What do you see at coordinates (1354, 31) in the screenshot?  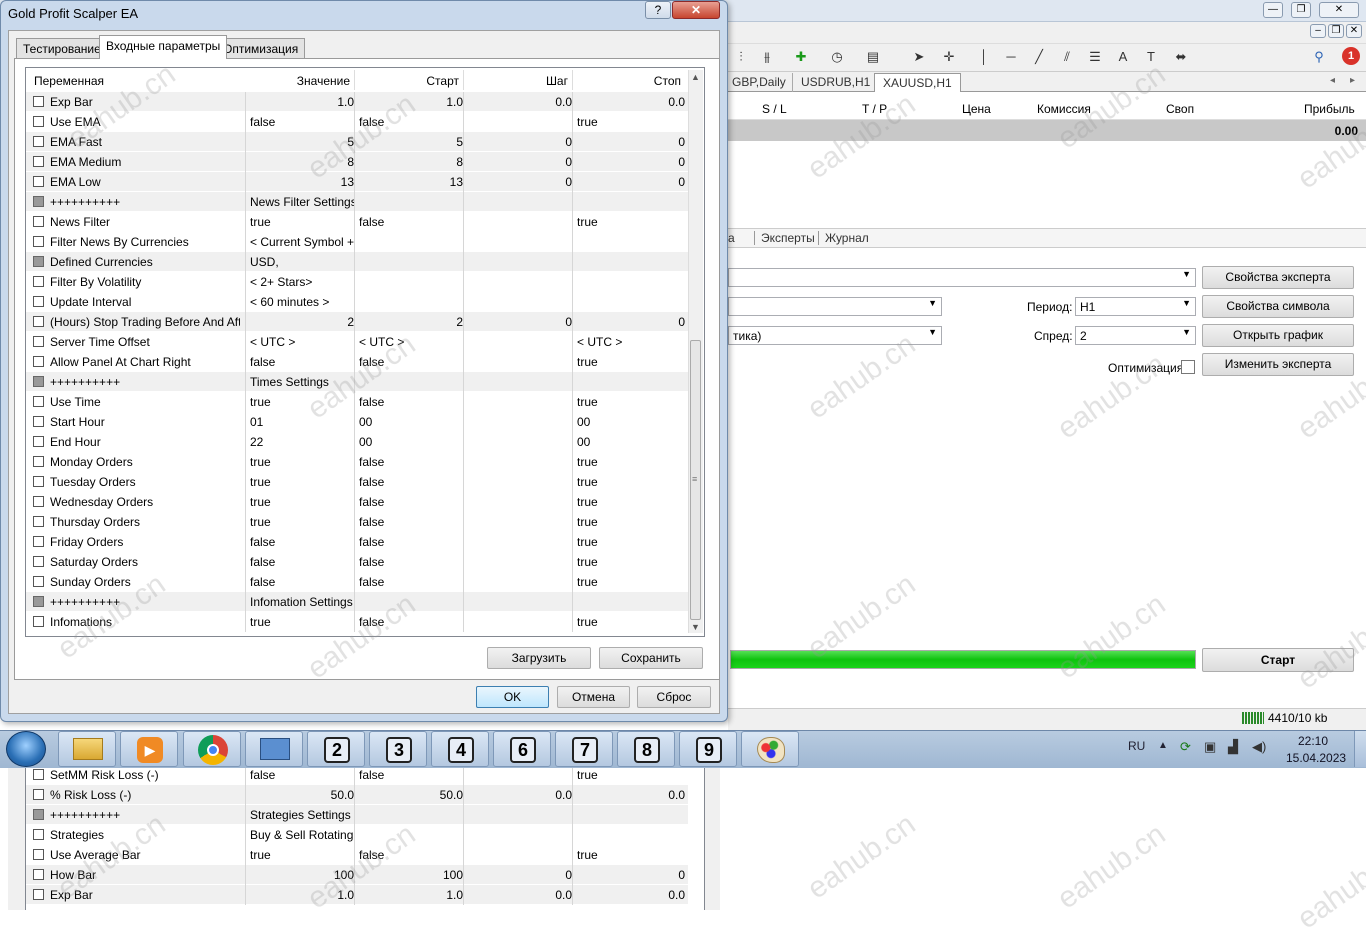 I see `child-close-button: ✕` at bounding box center [1354, 31].